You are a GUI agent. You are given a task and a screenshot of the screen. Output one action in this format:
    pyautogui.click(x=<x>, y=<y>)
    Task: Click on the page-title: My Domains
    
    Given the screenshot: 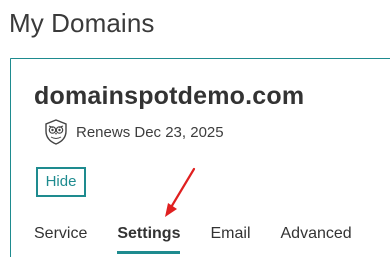 What is the action you would take?
    pyautogui.click(x=82, y=23)
    